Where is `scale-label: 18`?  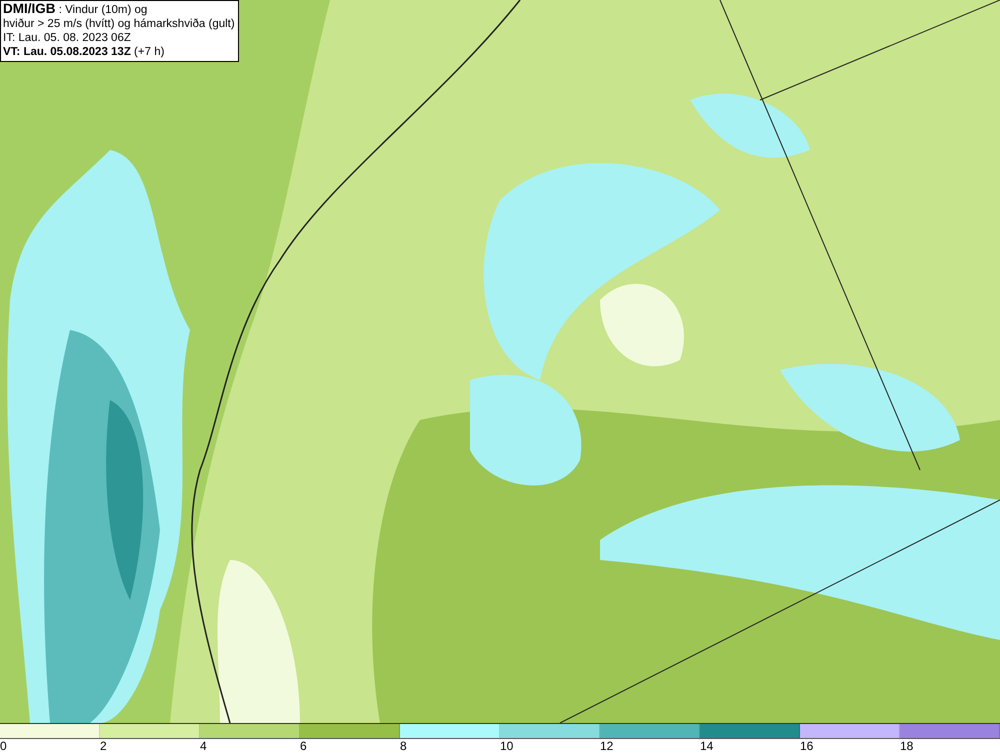 scale-label: 18 is located at coordinates (907, 746).